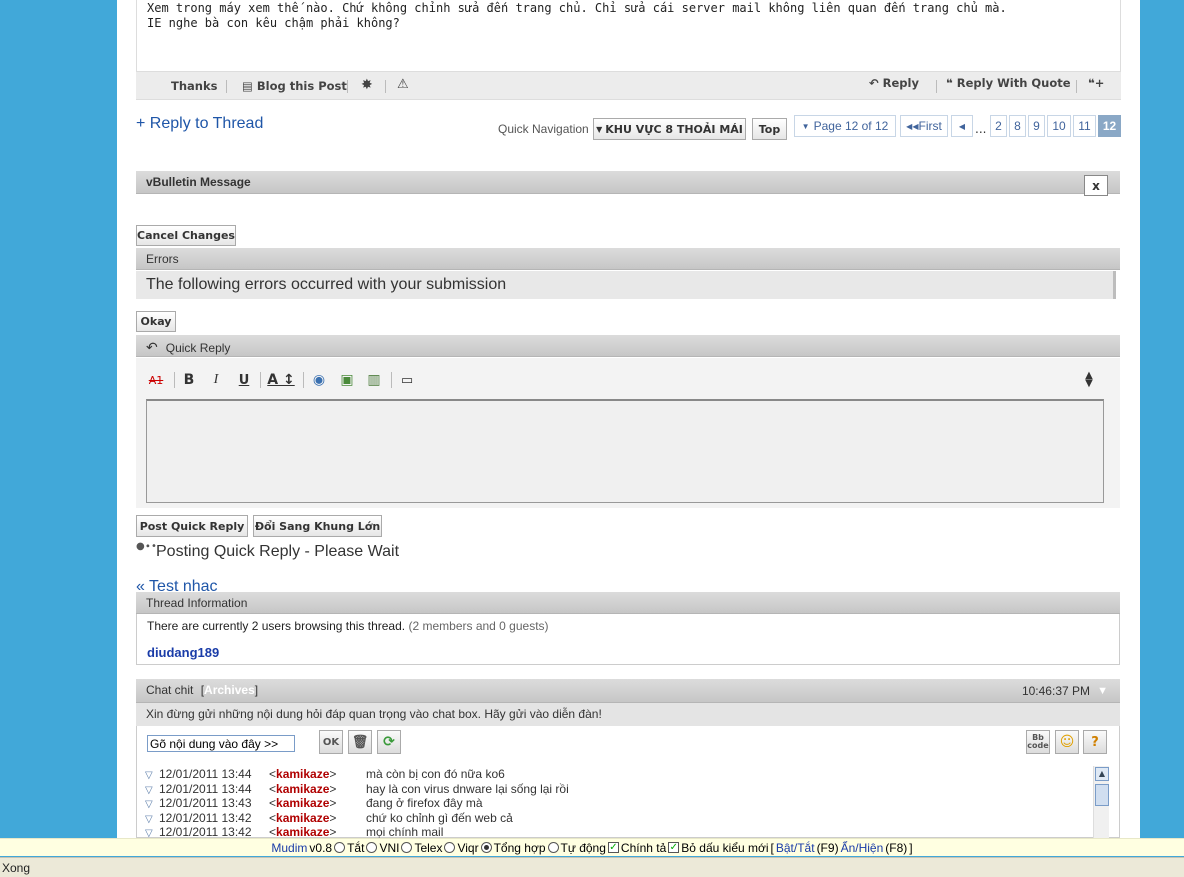 The height and width of the screenshot is (877, 1184). I want to click on trash-icon: 🗑, so click(360, 742).